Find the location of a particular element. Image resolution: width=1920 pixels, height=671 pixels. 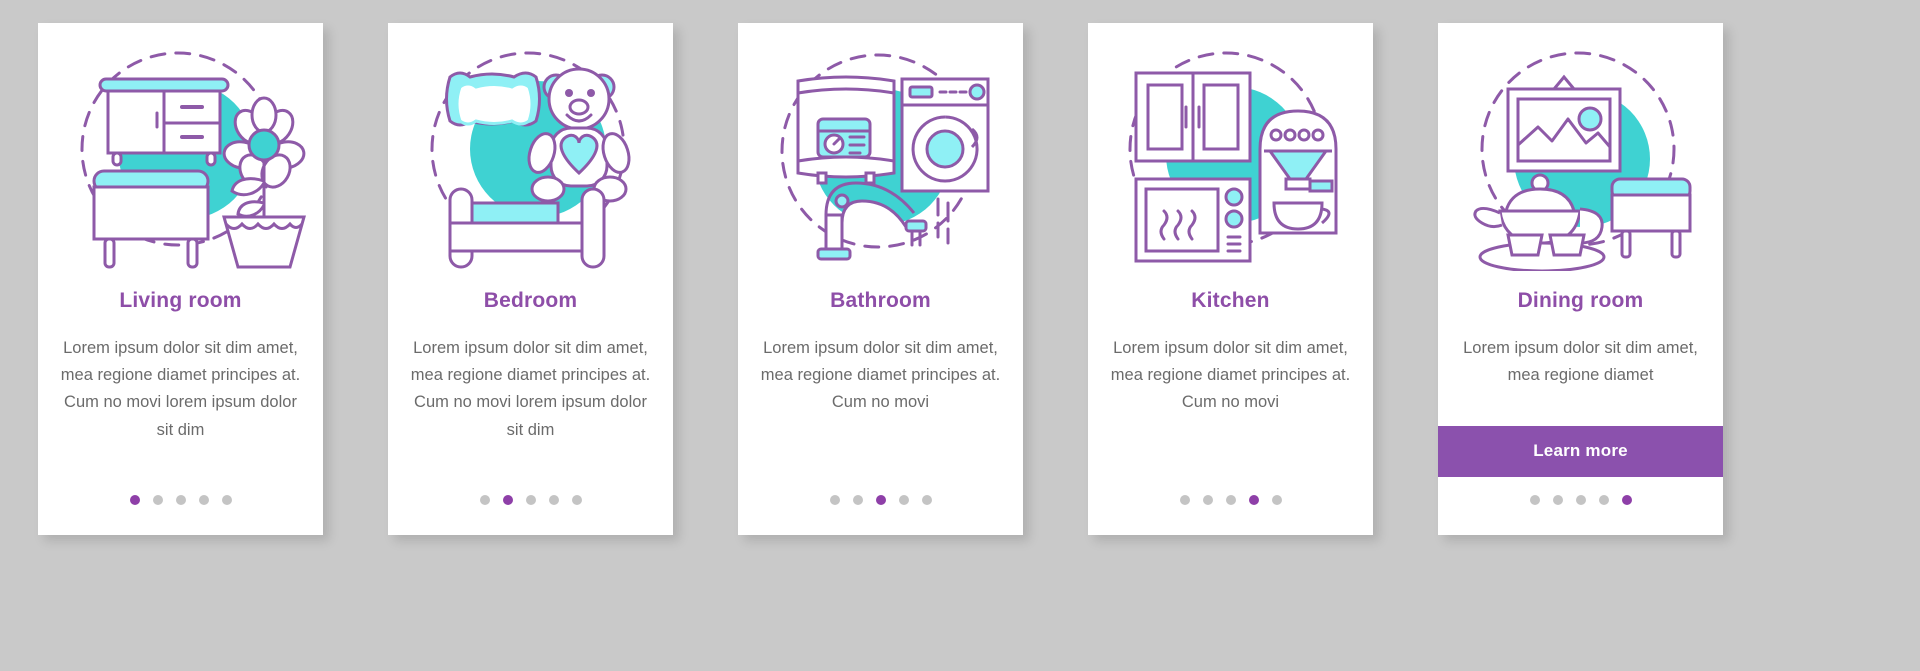

bedroom-illustration is located at coordinates (530, 160).